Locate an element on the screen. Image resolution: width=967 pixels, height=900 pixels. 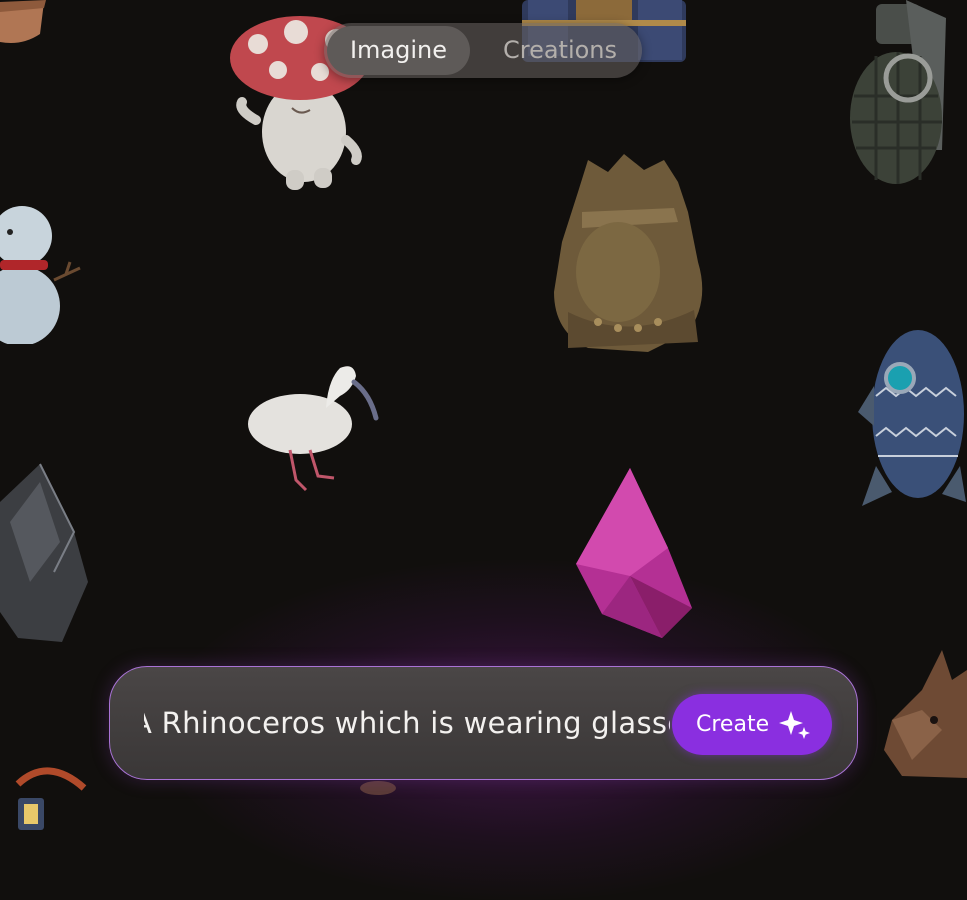
white-ibis-model is located at coordinates (313, 428).